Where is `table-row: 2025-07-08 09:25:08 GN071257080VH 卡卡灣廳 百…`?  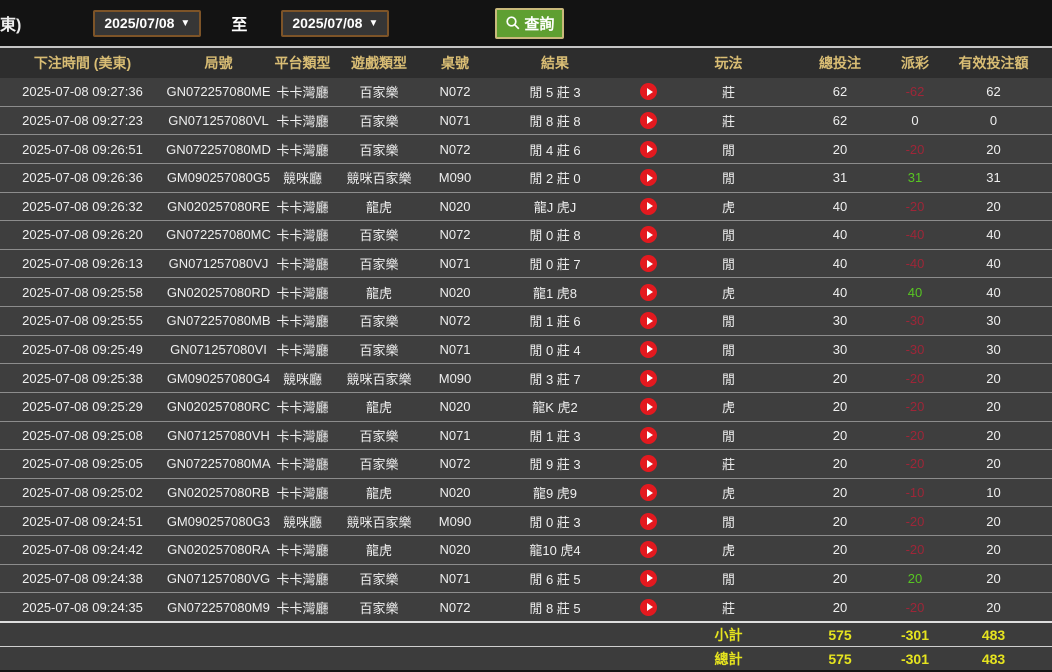 table-row: 2025-07-08 09:25:08 GN071257080VH 卡卡灣廳 百… is located at coordinates (526, 436).